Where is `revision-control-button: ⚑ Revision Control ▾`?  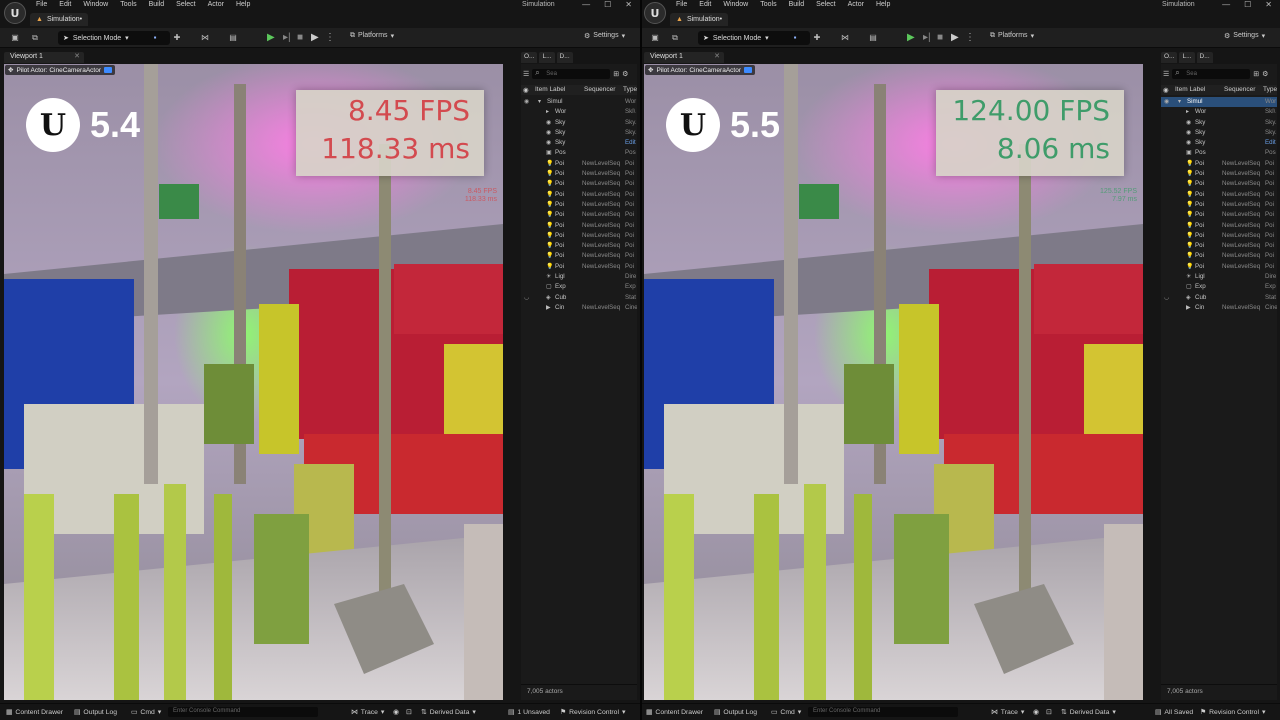 revision-control-button: ⚑ Revision Control ▾ is located at coordinates (592, 712).